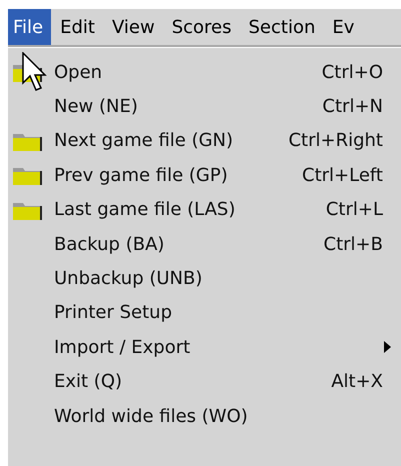 The width and height of the screenshot is (401, 466). What do you see at coordinates (204, 209) in the screenshot?
I see `menu-entry: Last game file (LAS) Ctrl+L` at bounding box center [204, 209].